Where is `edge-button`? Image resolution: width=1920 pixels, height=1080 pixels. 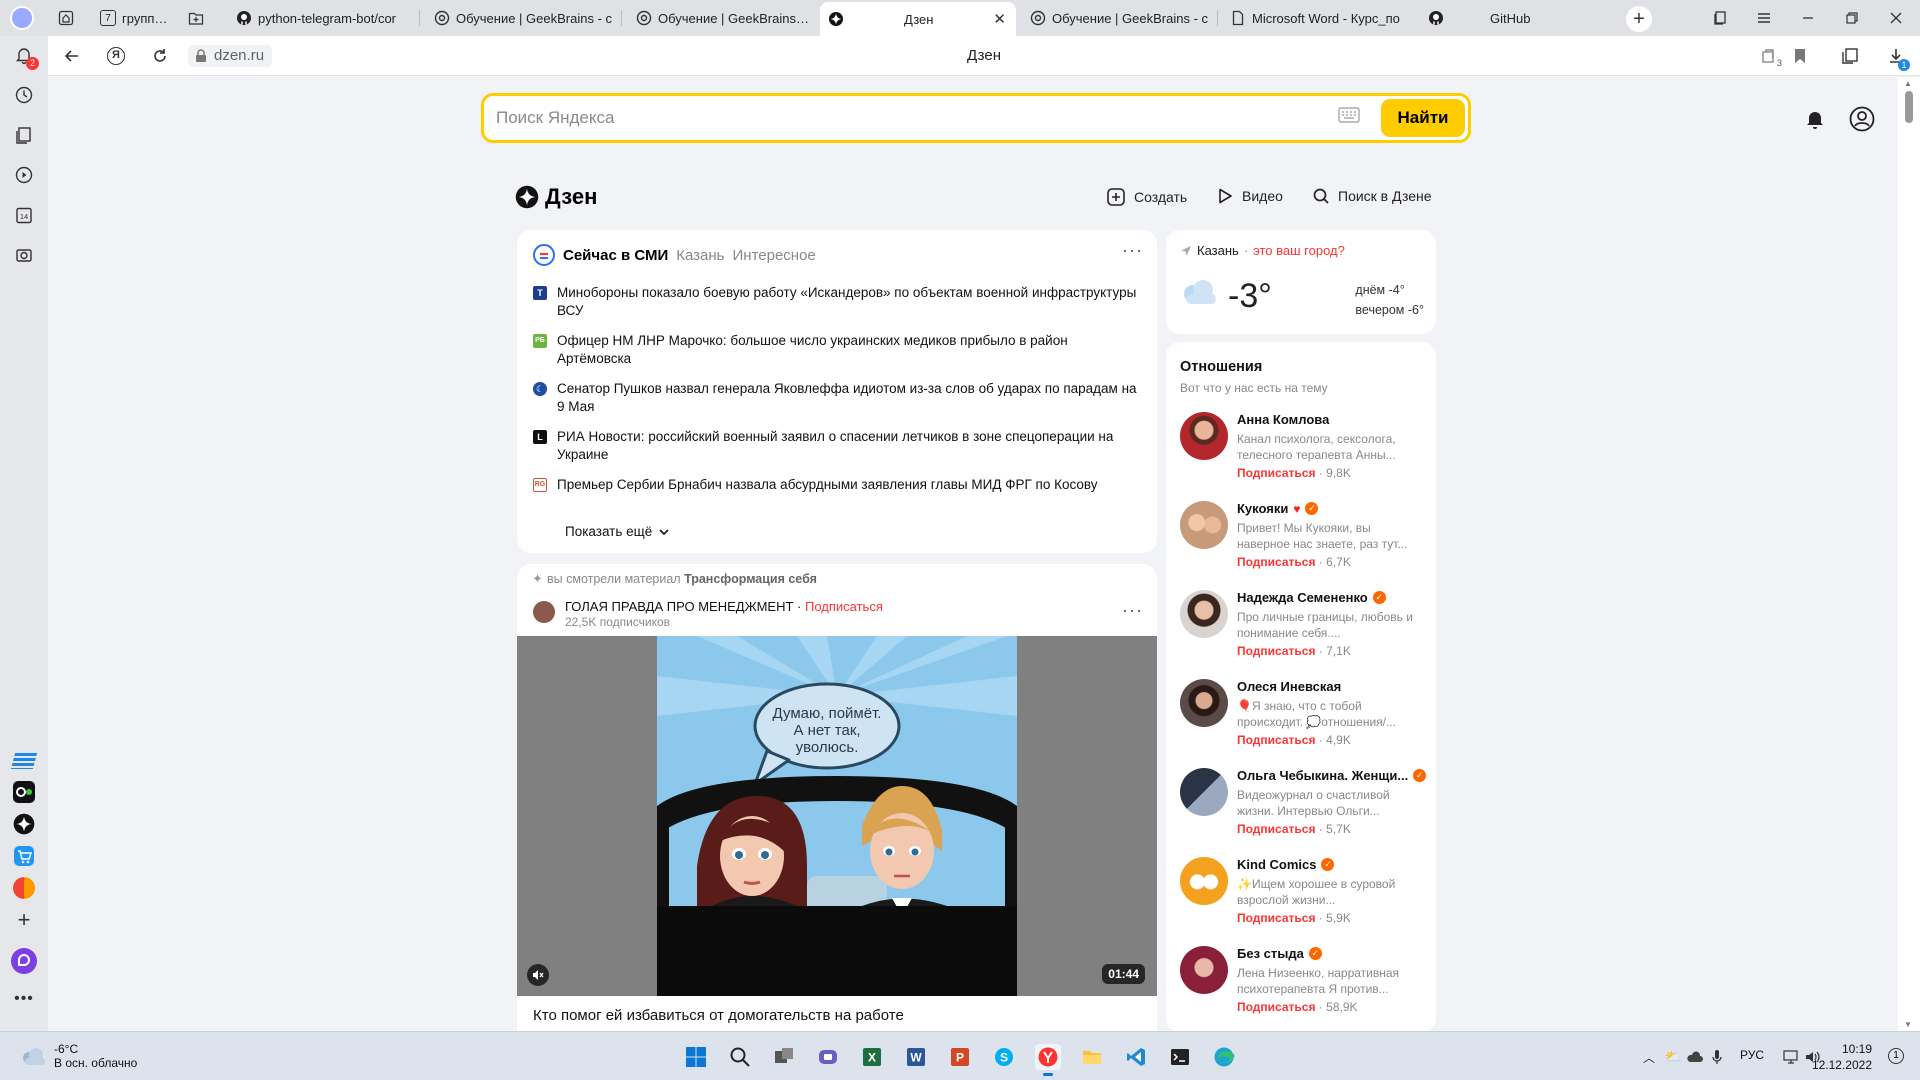
edge-button is located at coordinates (1224, 1057).